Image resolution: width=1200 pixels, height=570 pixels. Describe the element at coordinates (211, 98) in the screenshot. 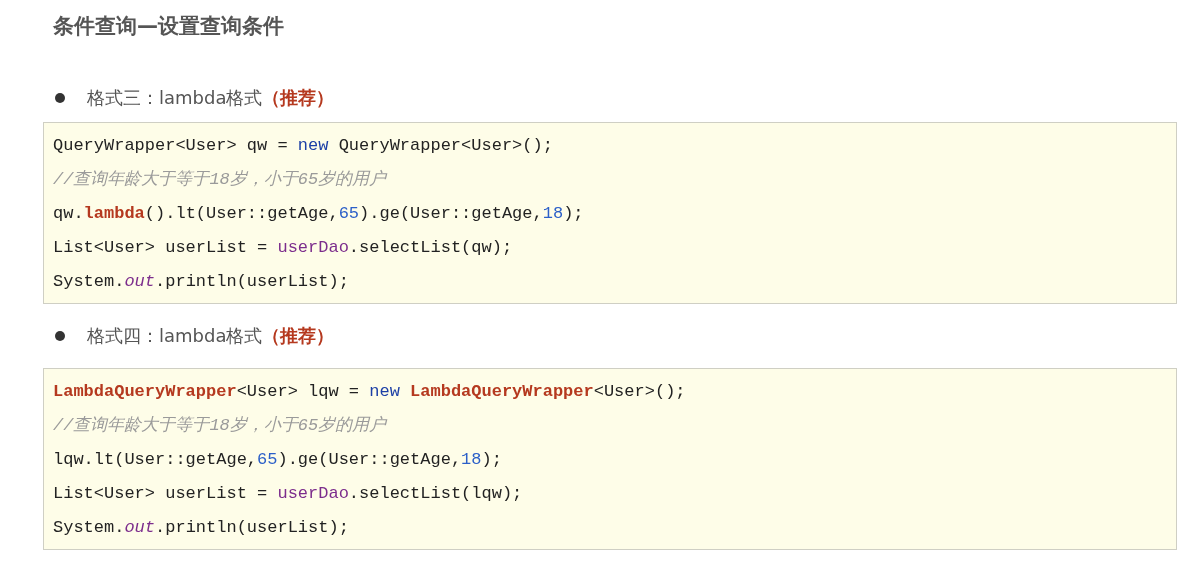

I see `section-heading: 格式三：lambda格式（推荐）` at that location.